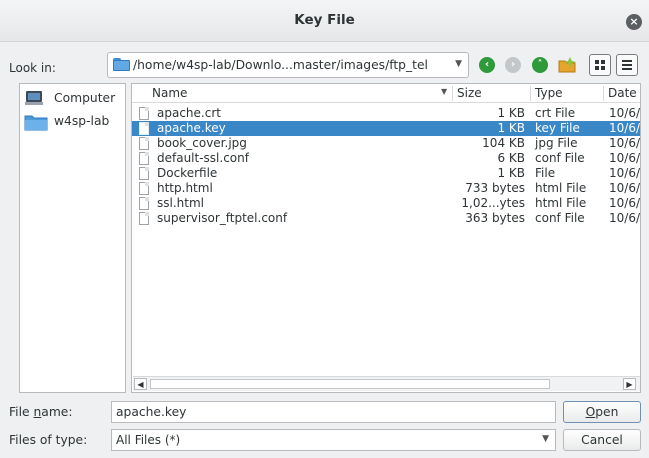  Describe the element at coordinates (386, 113) in the screenshot. I see `file-row: apache.crt 1 KB crt File 10/6/1` at that location.